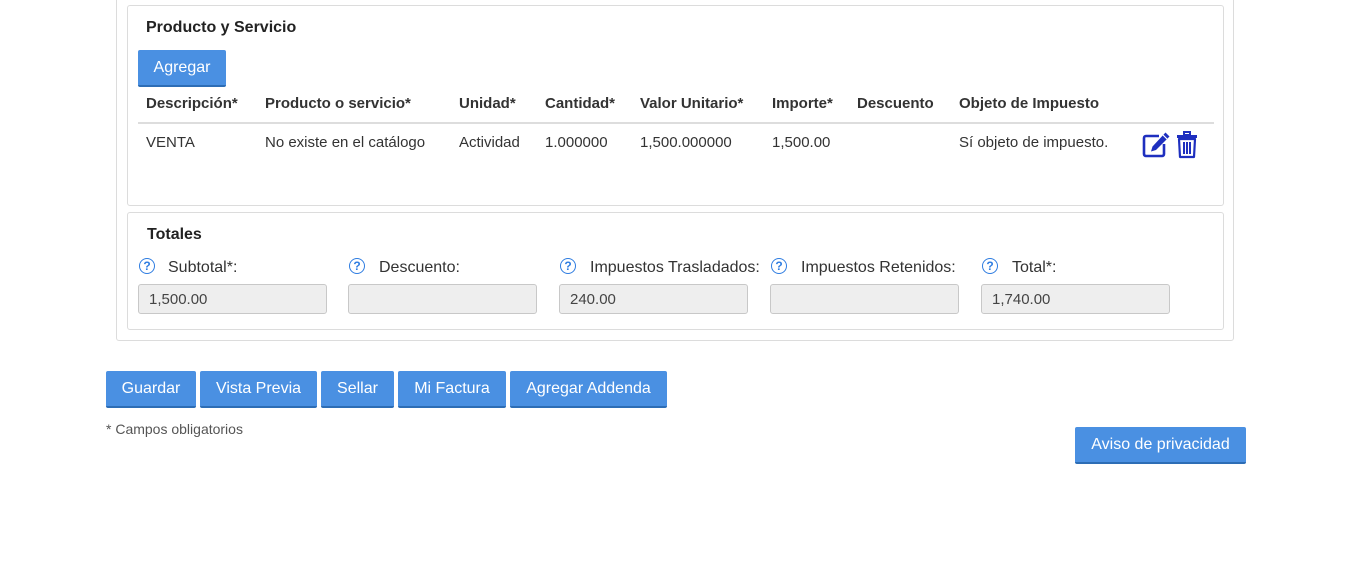 Image resolution: width=1349 pixels, height=571 pixels. Describe the element at coordinates (801, 142) in the screenshot. I see `cell-importe: 1,500.00` at that location.